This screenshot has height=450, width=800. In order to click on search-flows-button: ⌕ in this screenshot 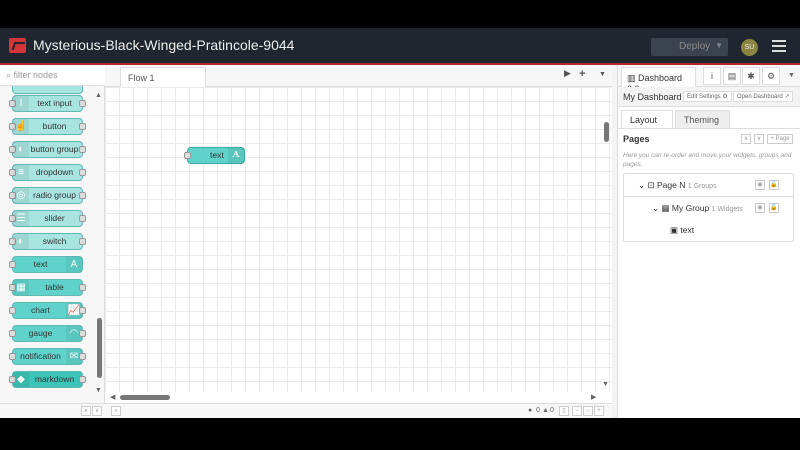, I will do `click(116, 411)`.